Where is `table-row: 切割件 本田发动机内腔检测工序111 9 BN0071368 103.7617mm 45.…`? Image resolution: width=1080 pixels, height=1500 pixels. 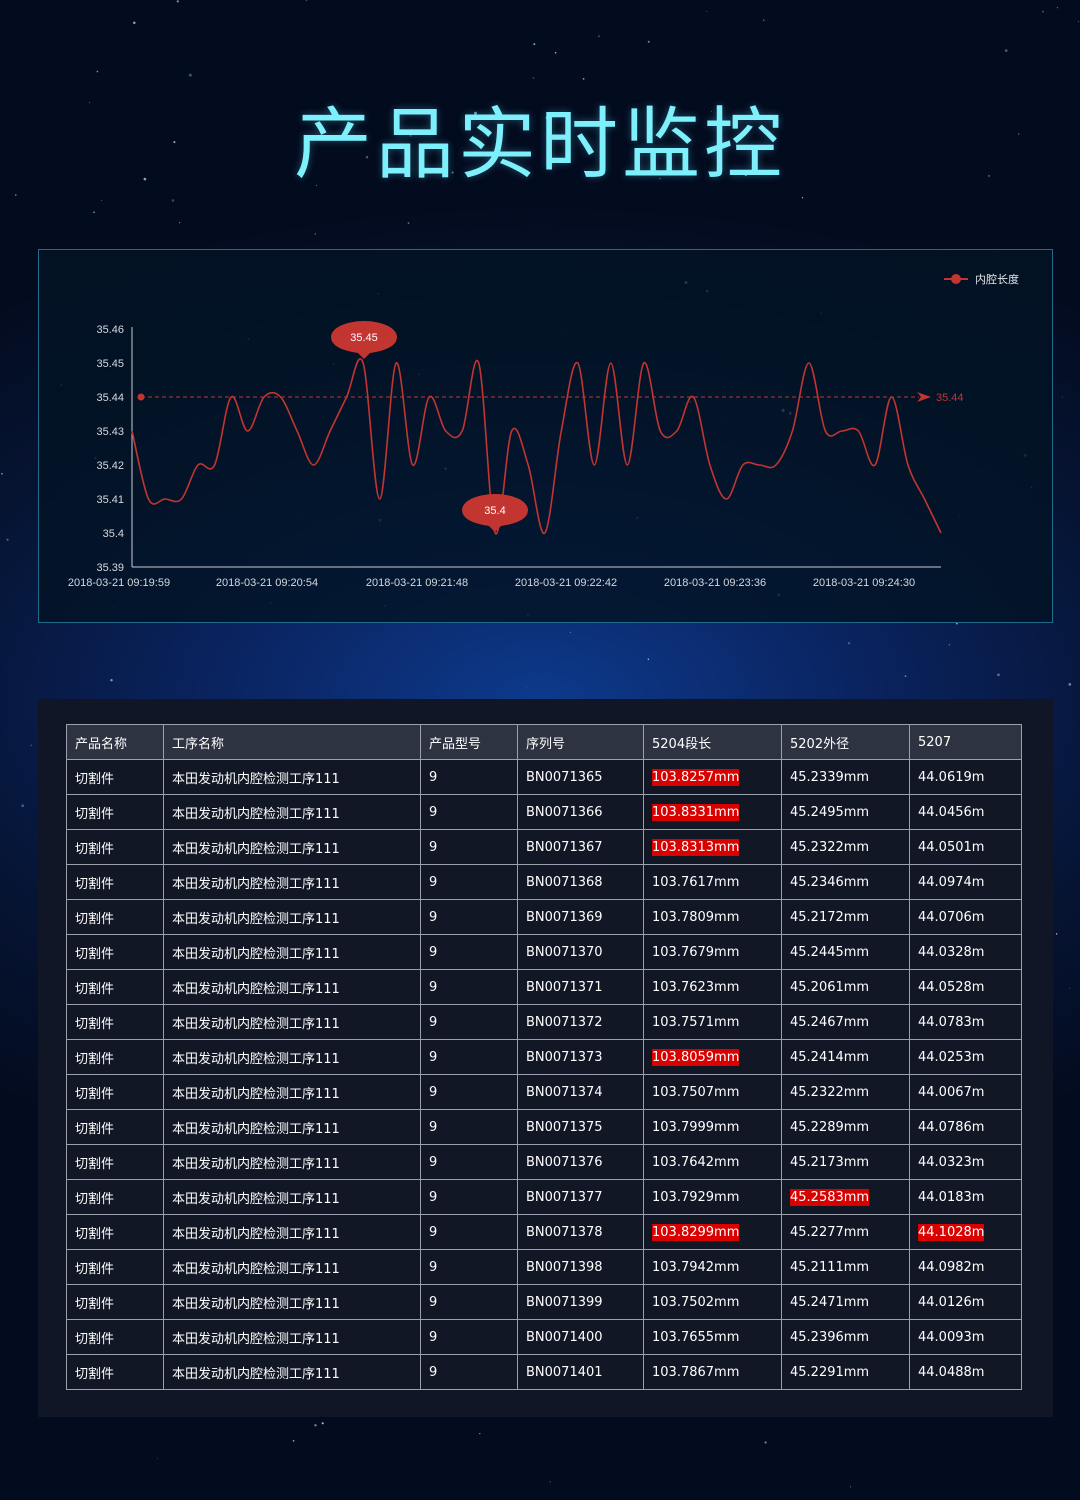
table-row: 切割件 本田发动机内腔检测工序111 9 BN0071368 103.7617mm 45.… is located at coordinates (544, 882).